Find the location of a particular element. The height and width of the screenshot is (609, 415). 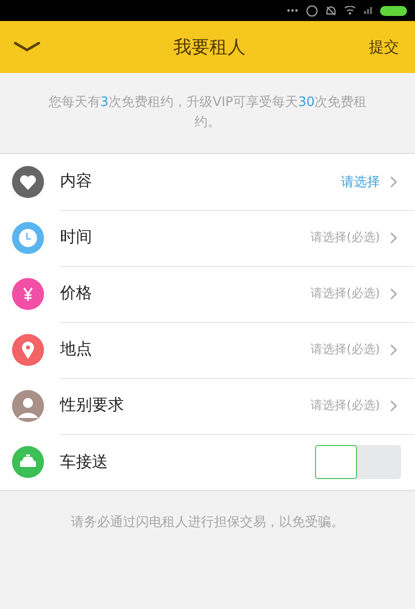

signal-icon is located at coordinates (368, 10).